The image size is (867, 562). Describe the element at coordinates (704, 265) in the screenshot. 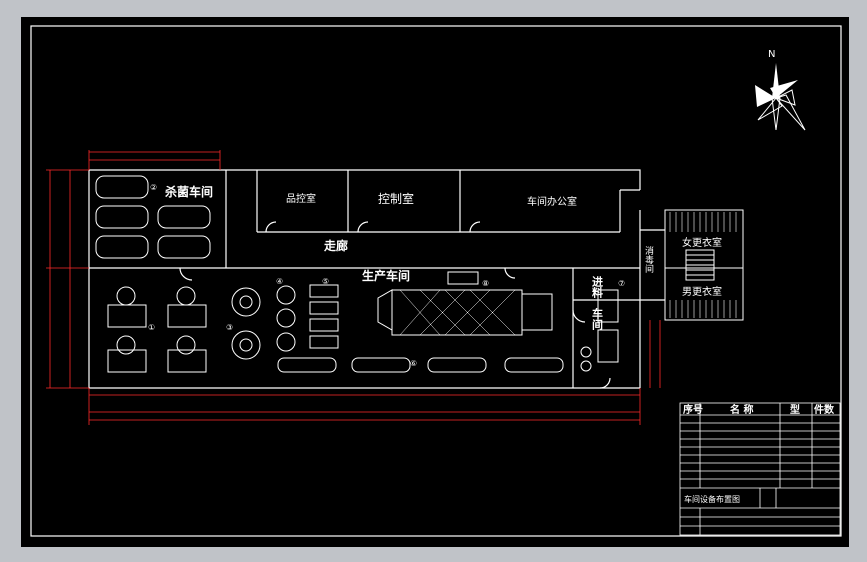

I see `locker-rooms` at that location.